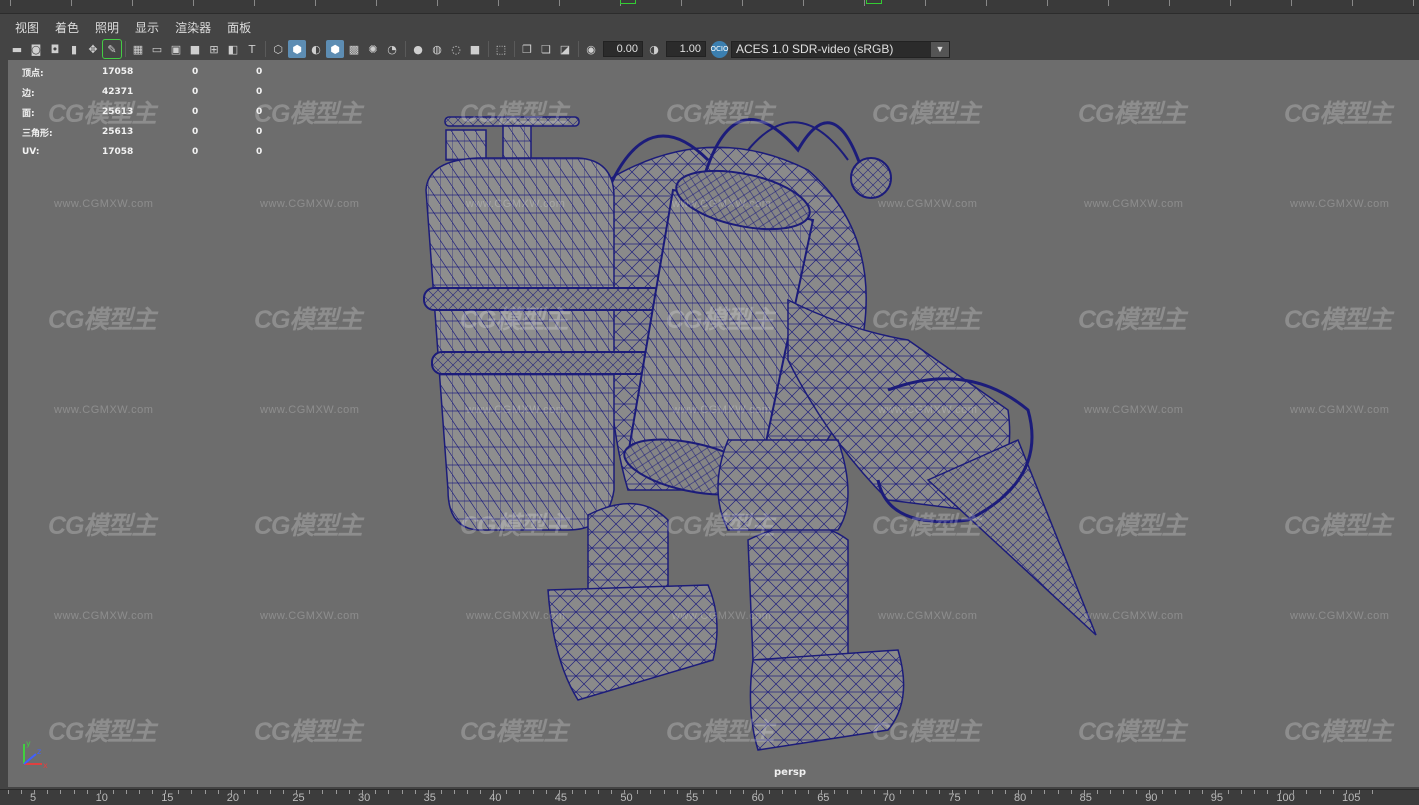 Image resolution: width=1419 pixels, height=805 pixels. Describe the element at coordinates (954, 798) in the screenshot. I see `timeline-frame-number: 75` at that location.